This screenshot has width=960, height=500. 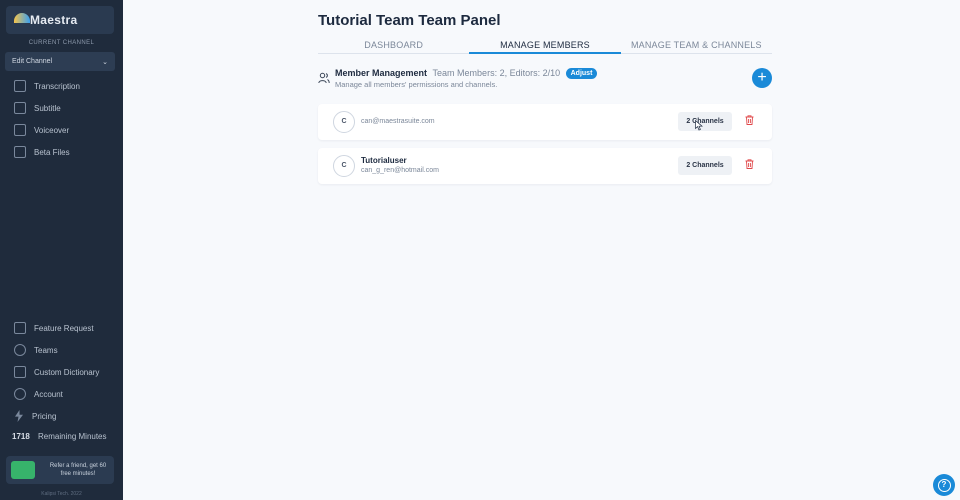 I want to click on sidebar-item-label: Voiceover, so click(x=52, y=130).